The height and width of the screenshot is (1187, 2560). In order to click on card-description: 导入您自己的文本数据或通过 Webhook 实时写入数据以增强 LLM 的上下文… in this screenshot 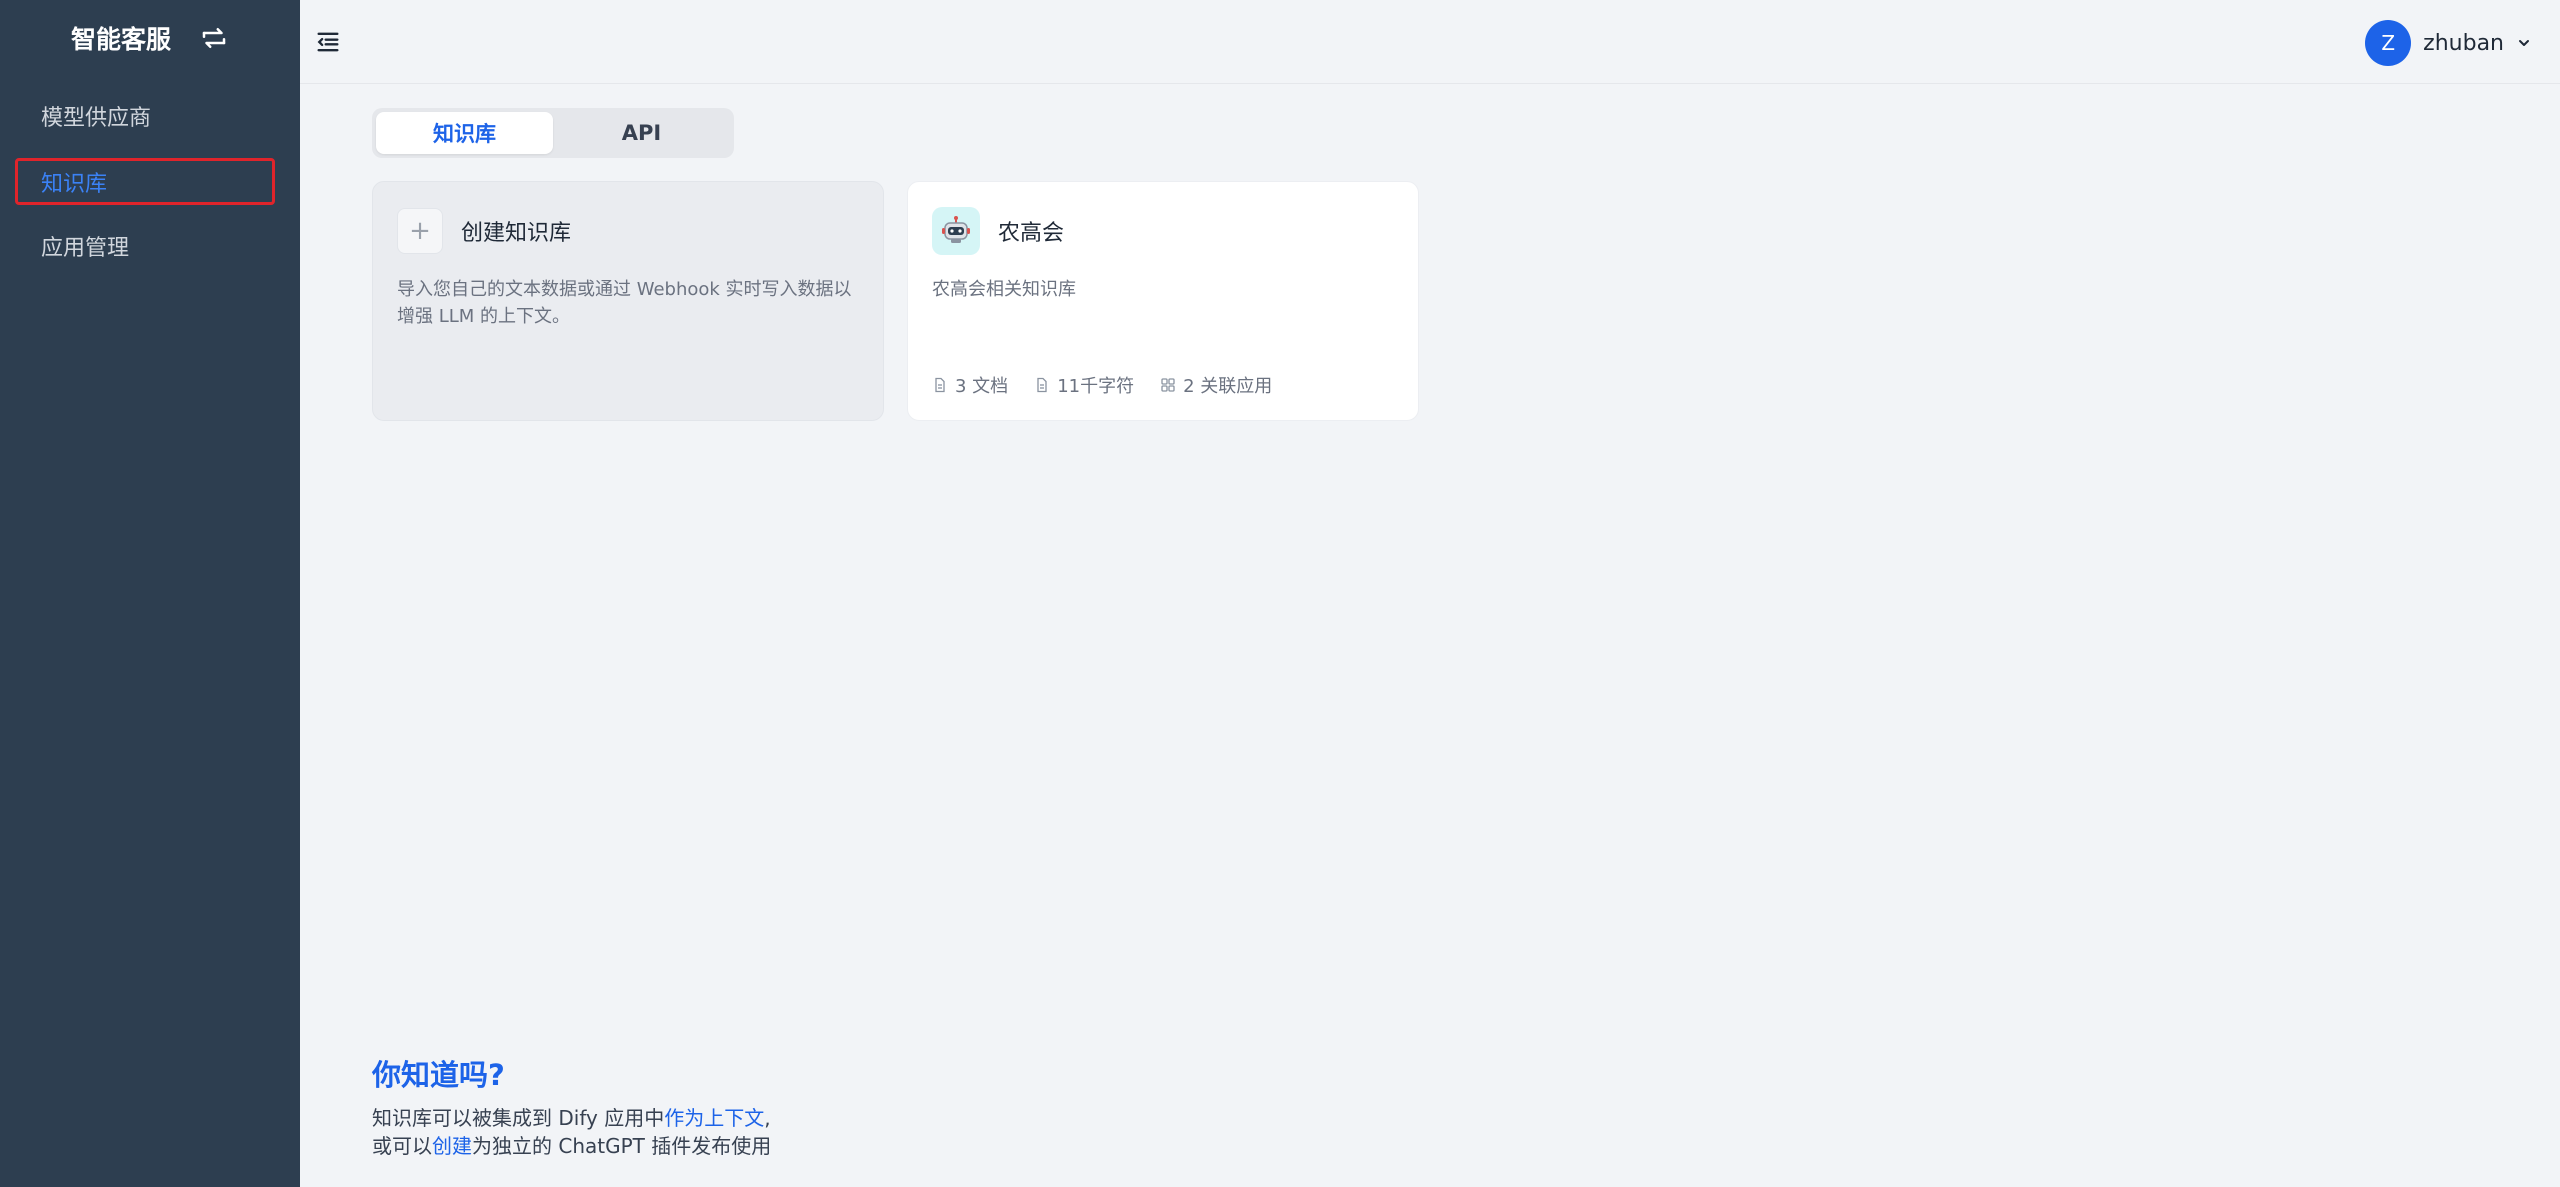, I will do `click(624, 303)`.